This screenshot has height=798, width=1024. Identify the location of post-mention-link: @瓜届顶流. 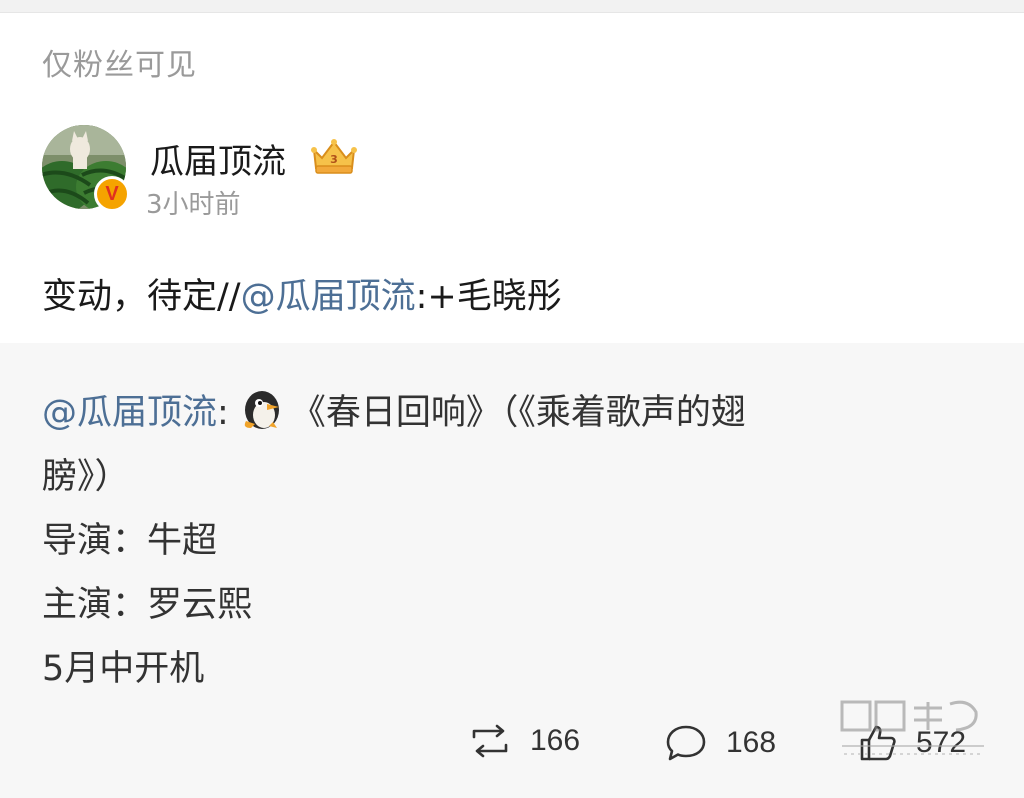
(328, 297).